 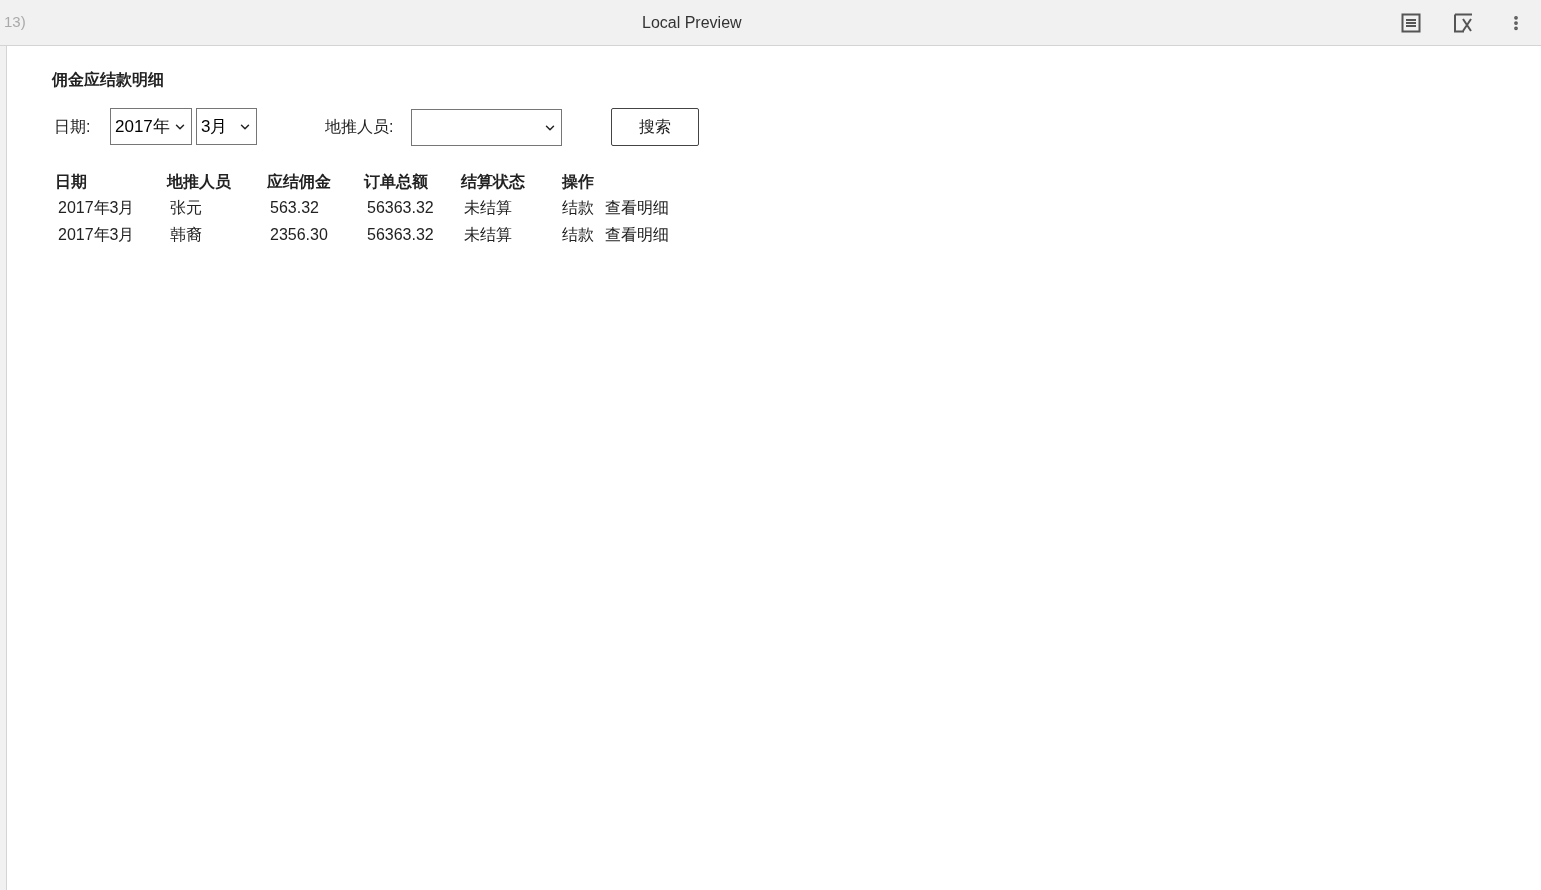 What do you see at coordinates (578, 181) in the screenshot?
I see `column-header: 操作` at bounding box center [578, 181].